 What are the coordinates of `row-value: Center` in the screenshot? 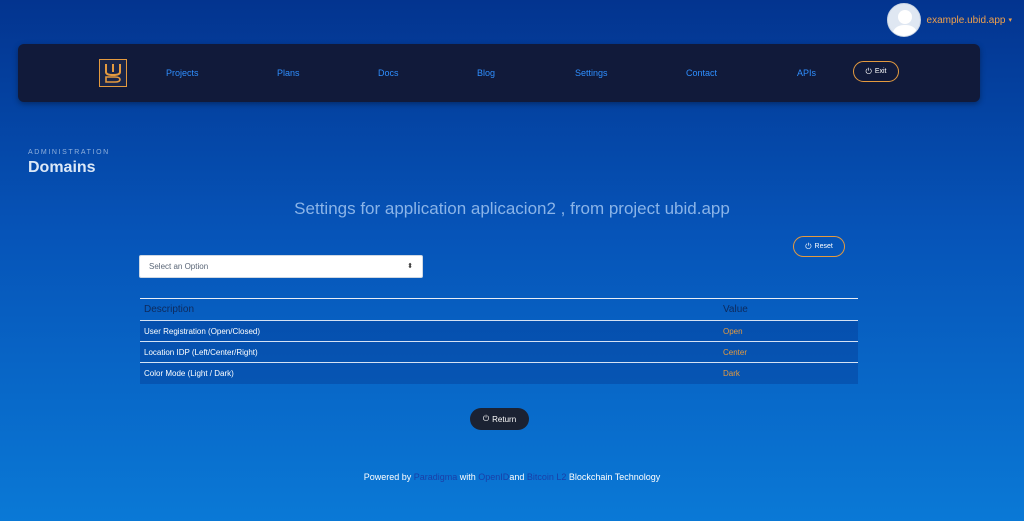 It's located at (735, 352).